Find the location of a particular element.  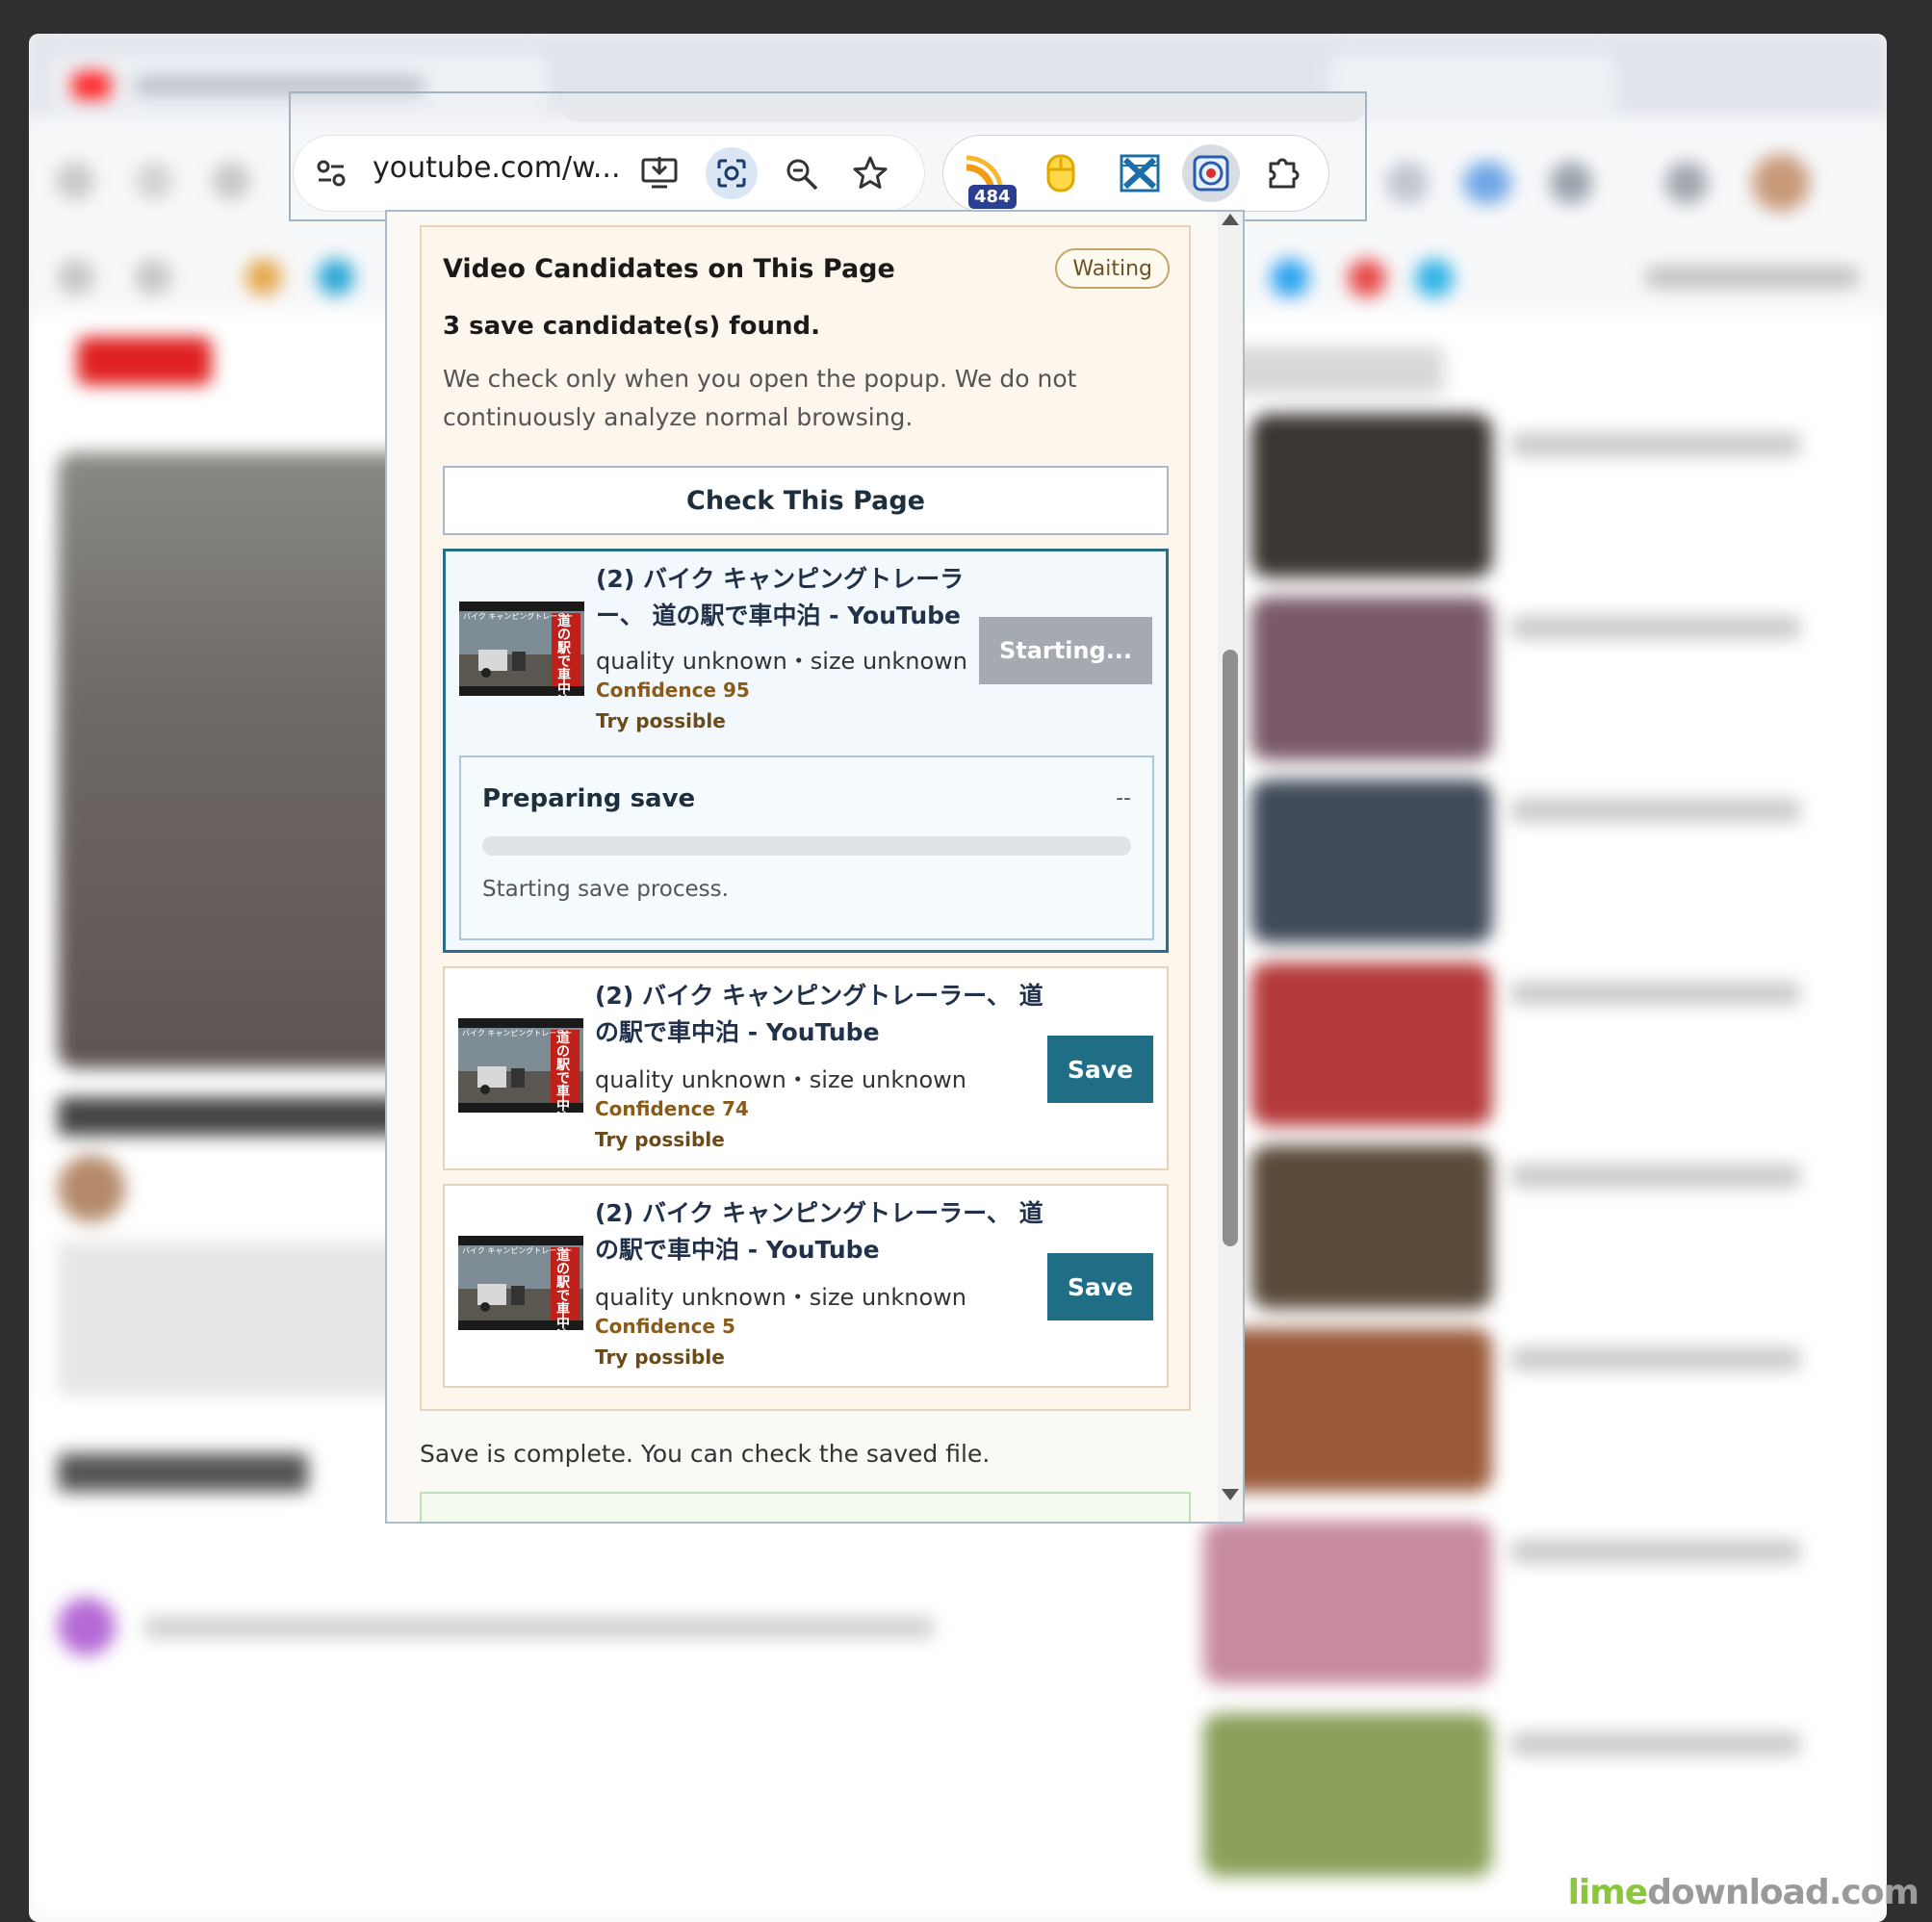

zoom-icon is located at coordinates (802, 174).